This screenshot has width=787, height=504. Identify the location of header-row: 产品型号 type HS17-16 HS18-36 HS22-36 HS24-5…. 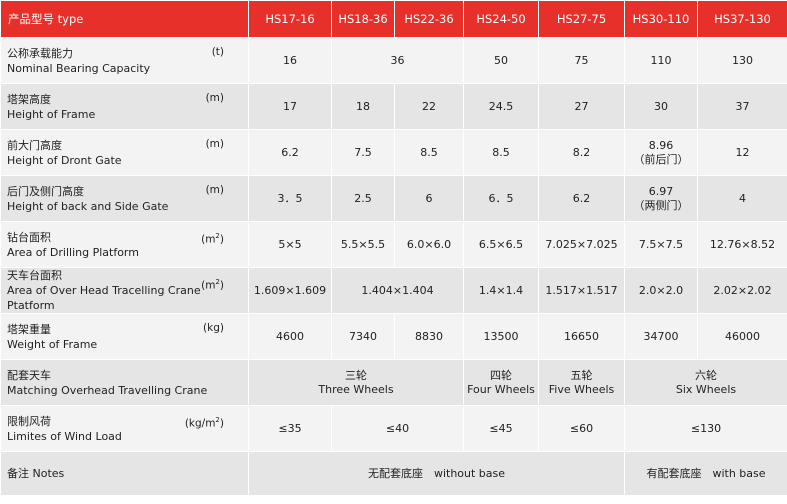
(393, 19).